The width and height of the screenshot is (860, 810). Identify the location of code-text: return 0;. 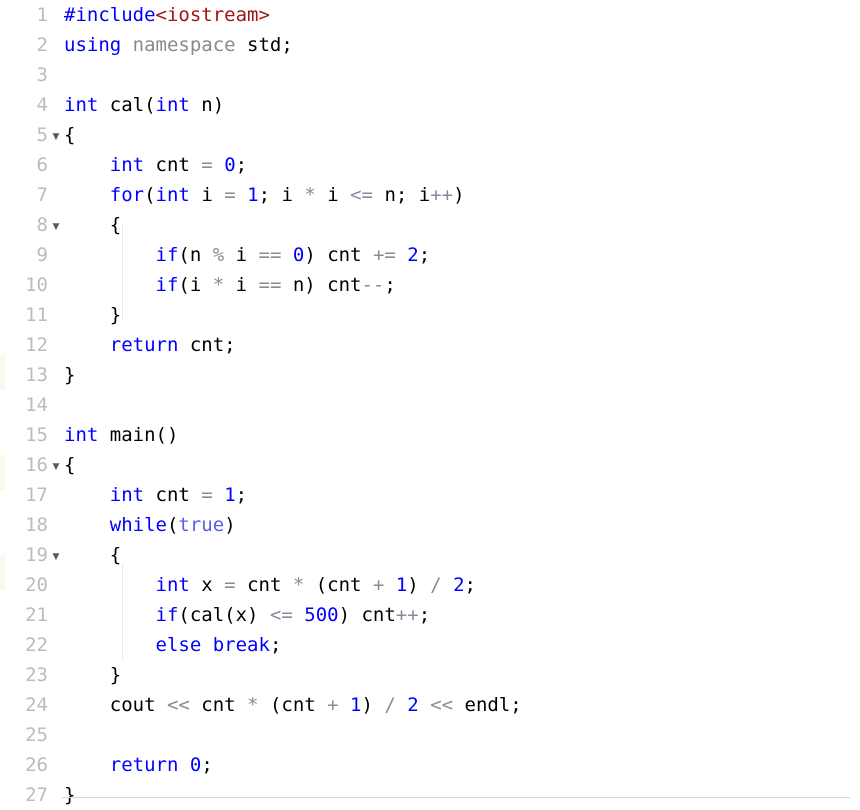
(138, 765).